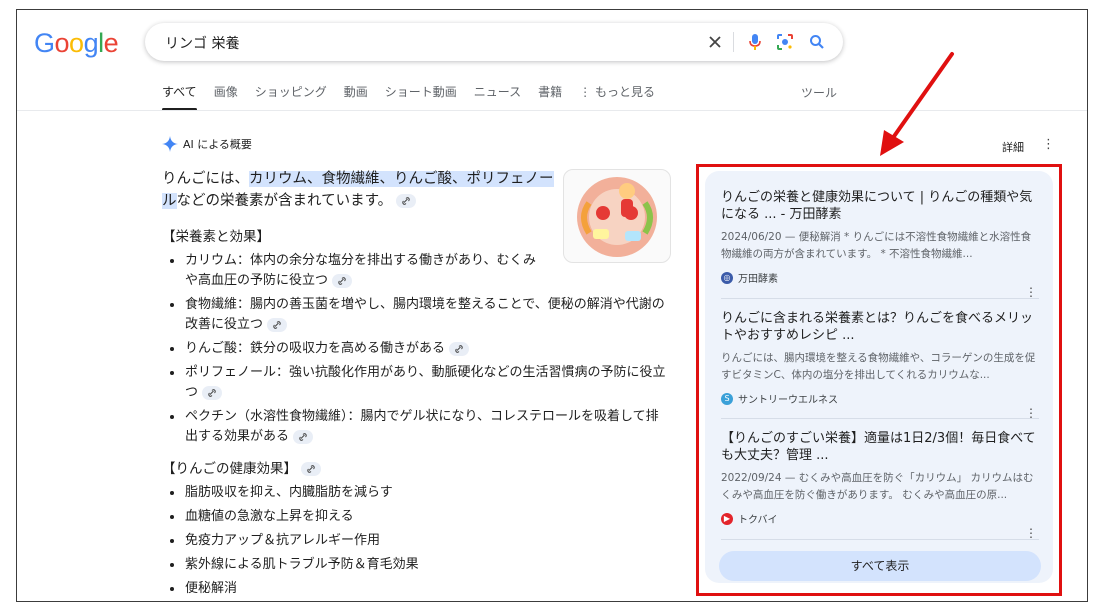  Describe the element at coordinates (226, 98) in the screenshot. I see `tab-images: 画像` at that location.